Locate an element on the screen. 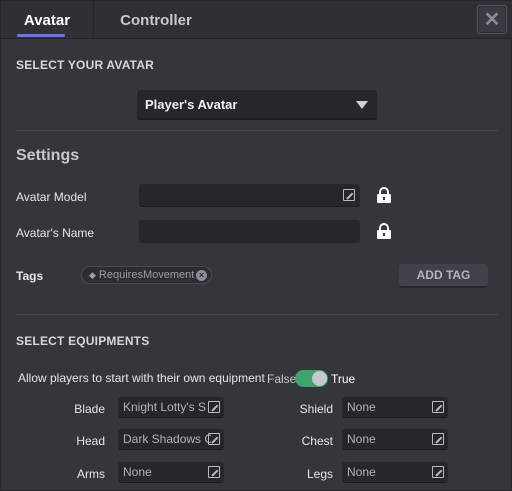  add-tag-button: ADD TAG is located at coordinates (443, 276).